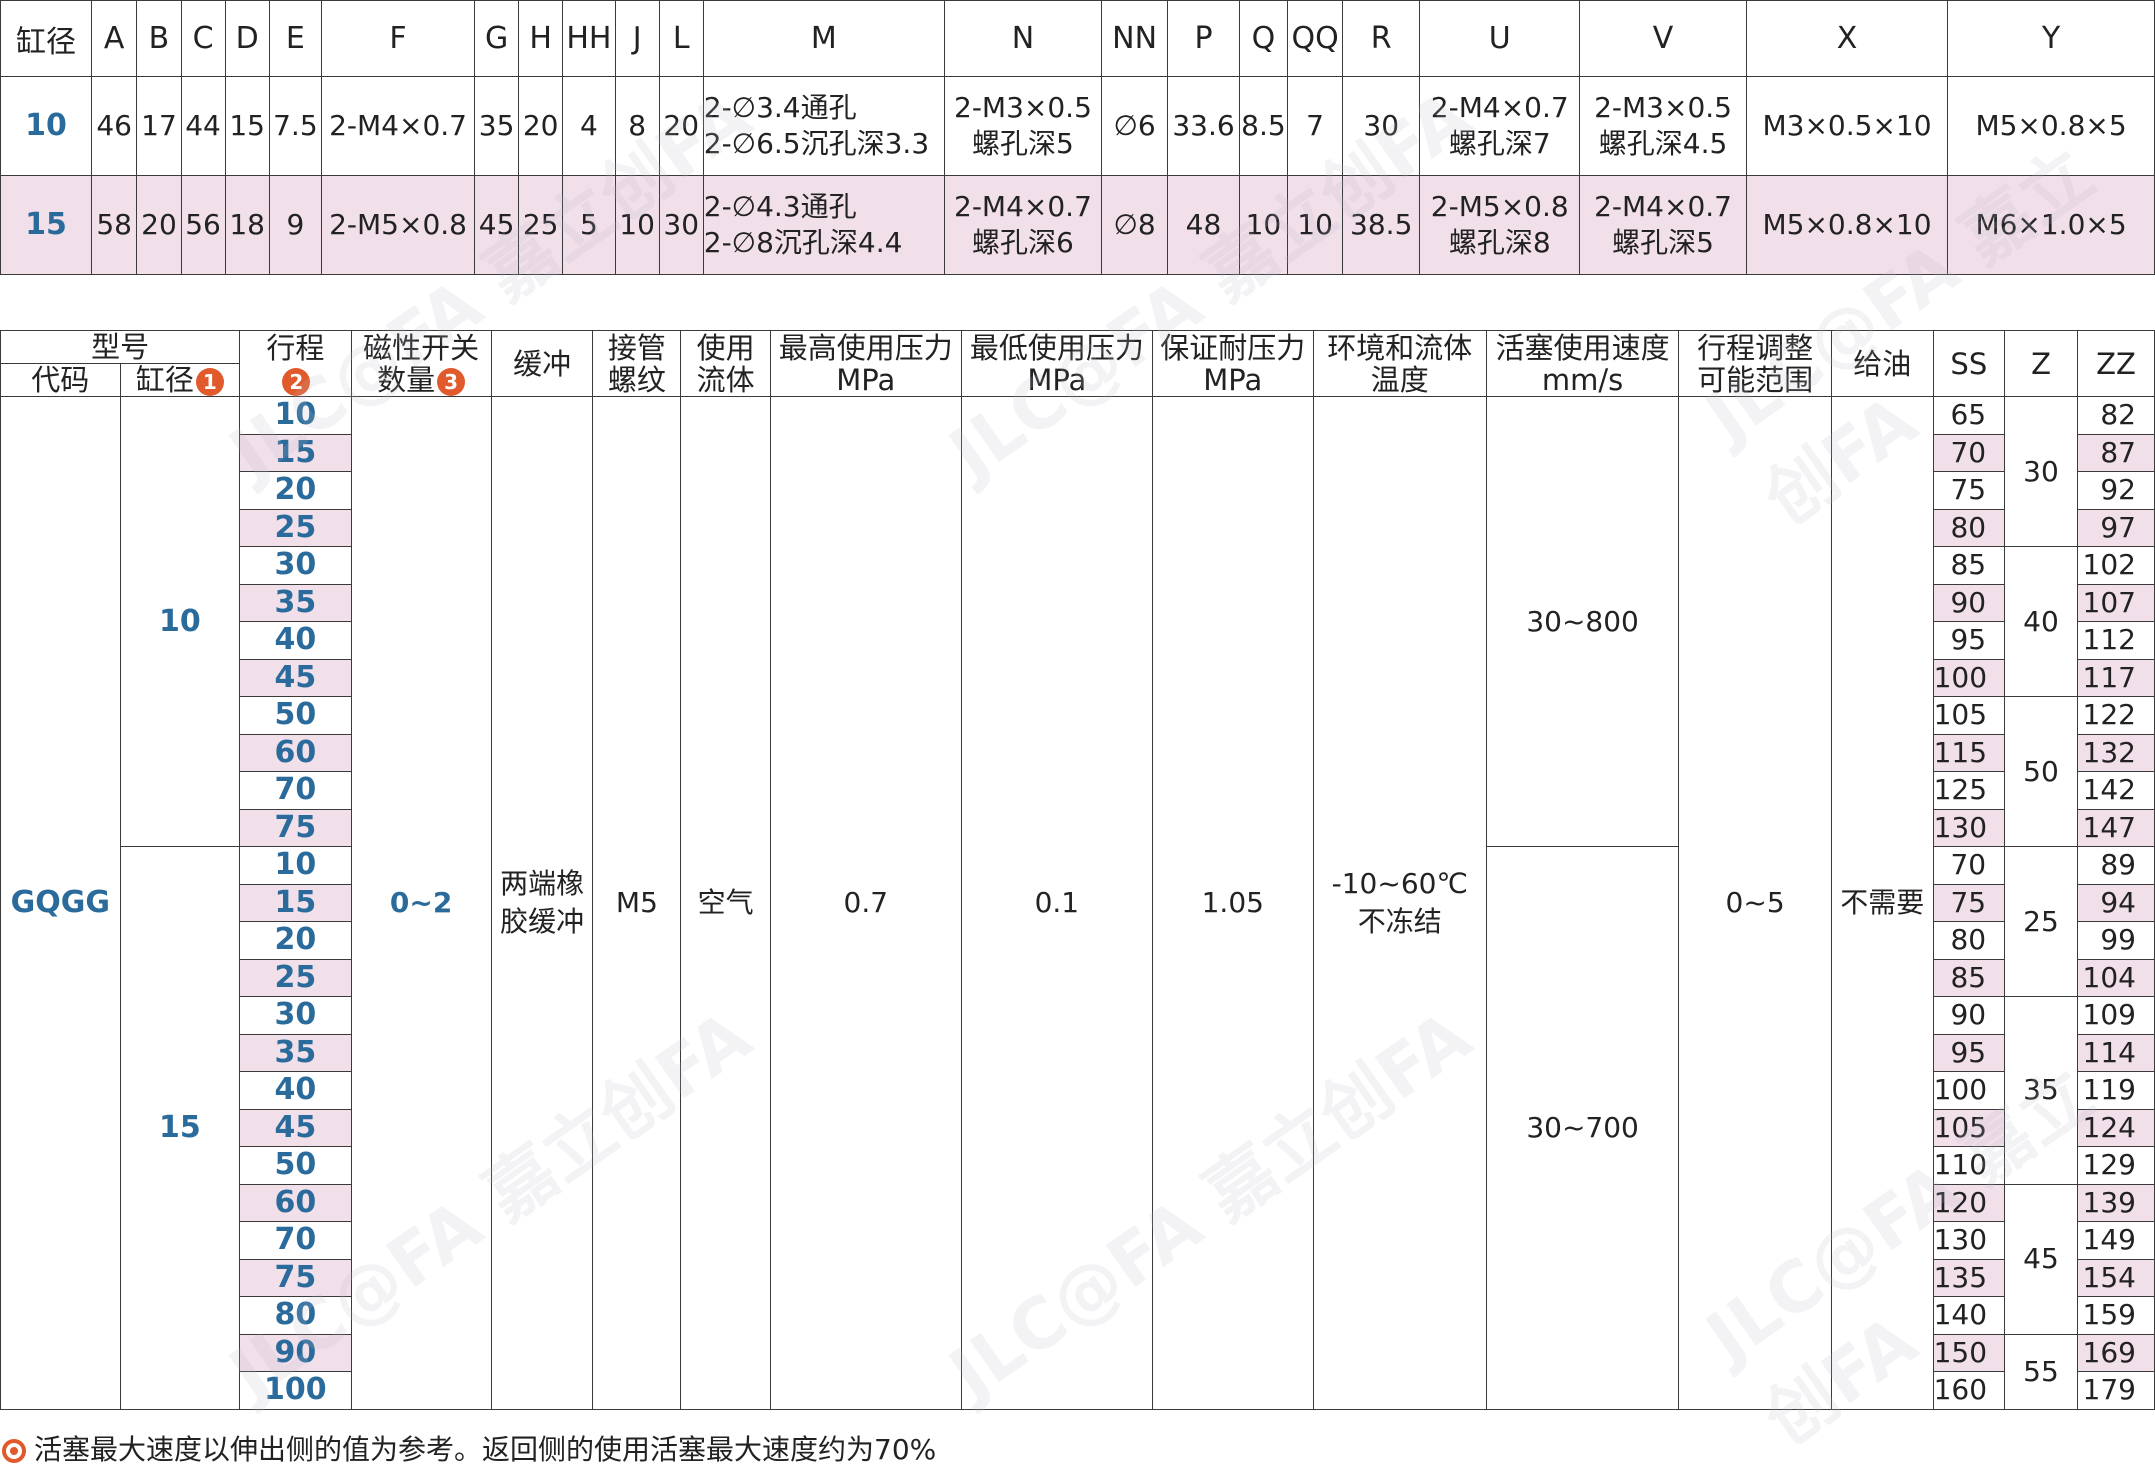 This screenshot has height=1468, width=2155. What do you see at coordinates (1969, 752) in the screenshot?
I see `ss-cell: 115` at bounding box center [1969, 752].